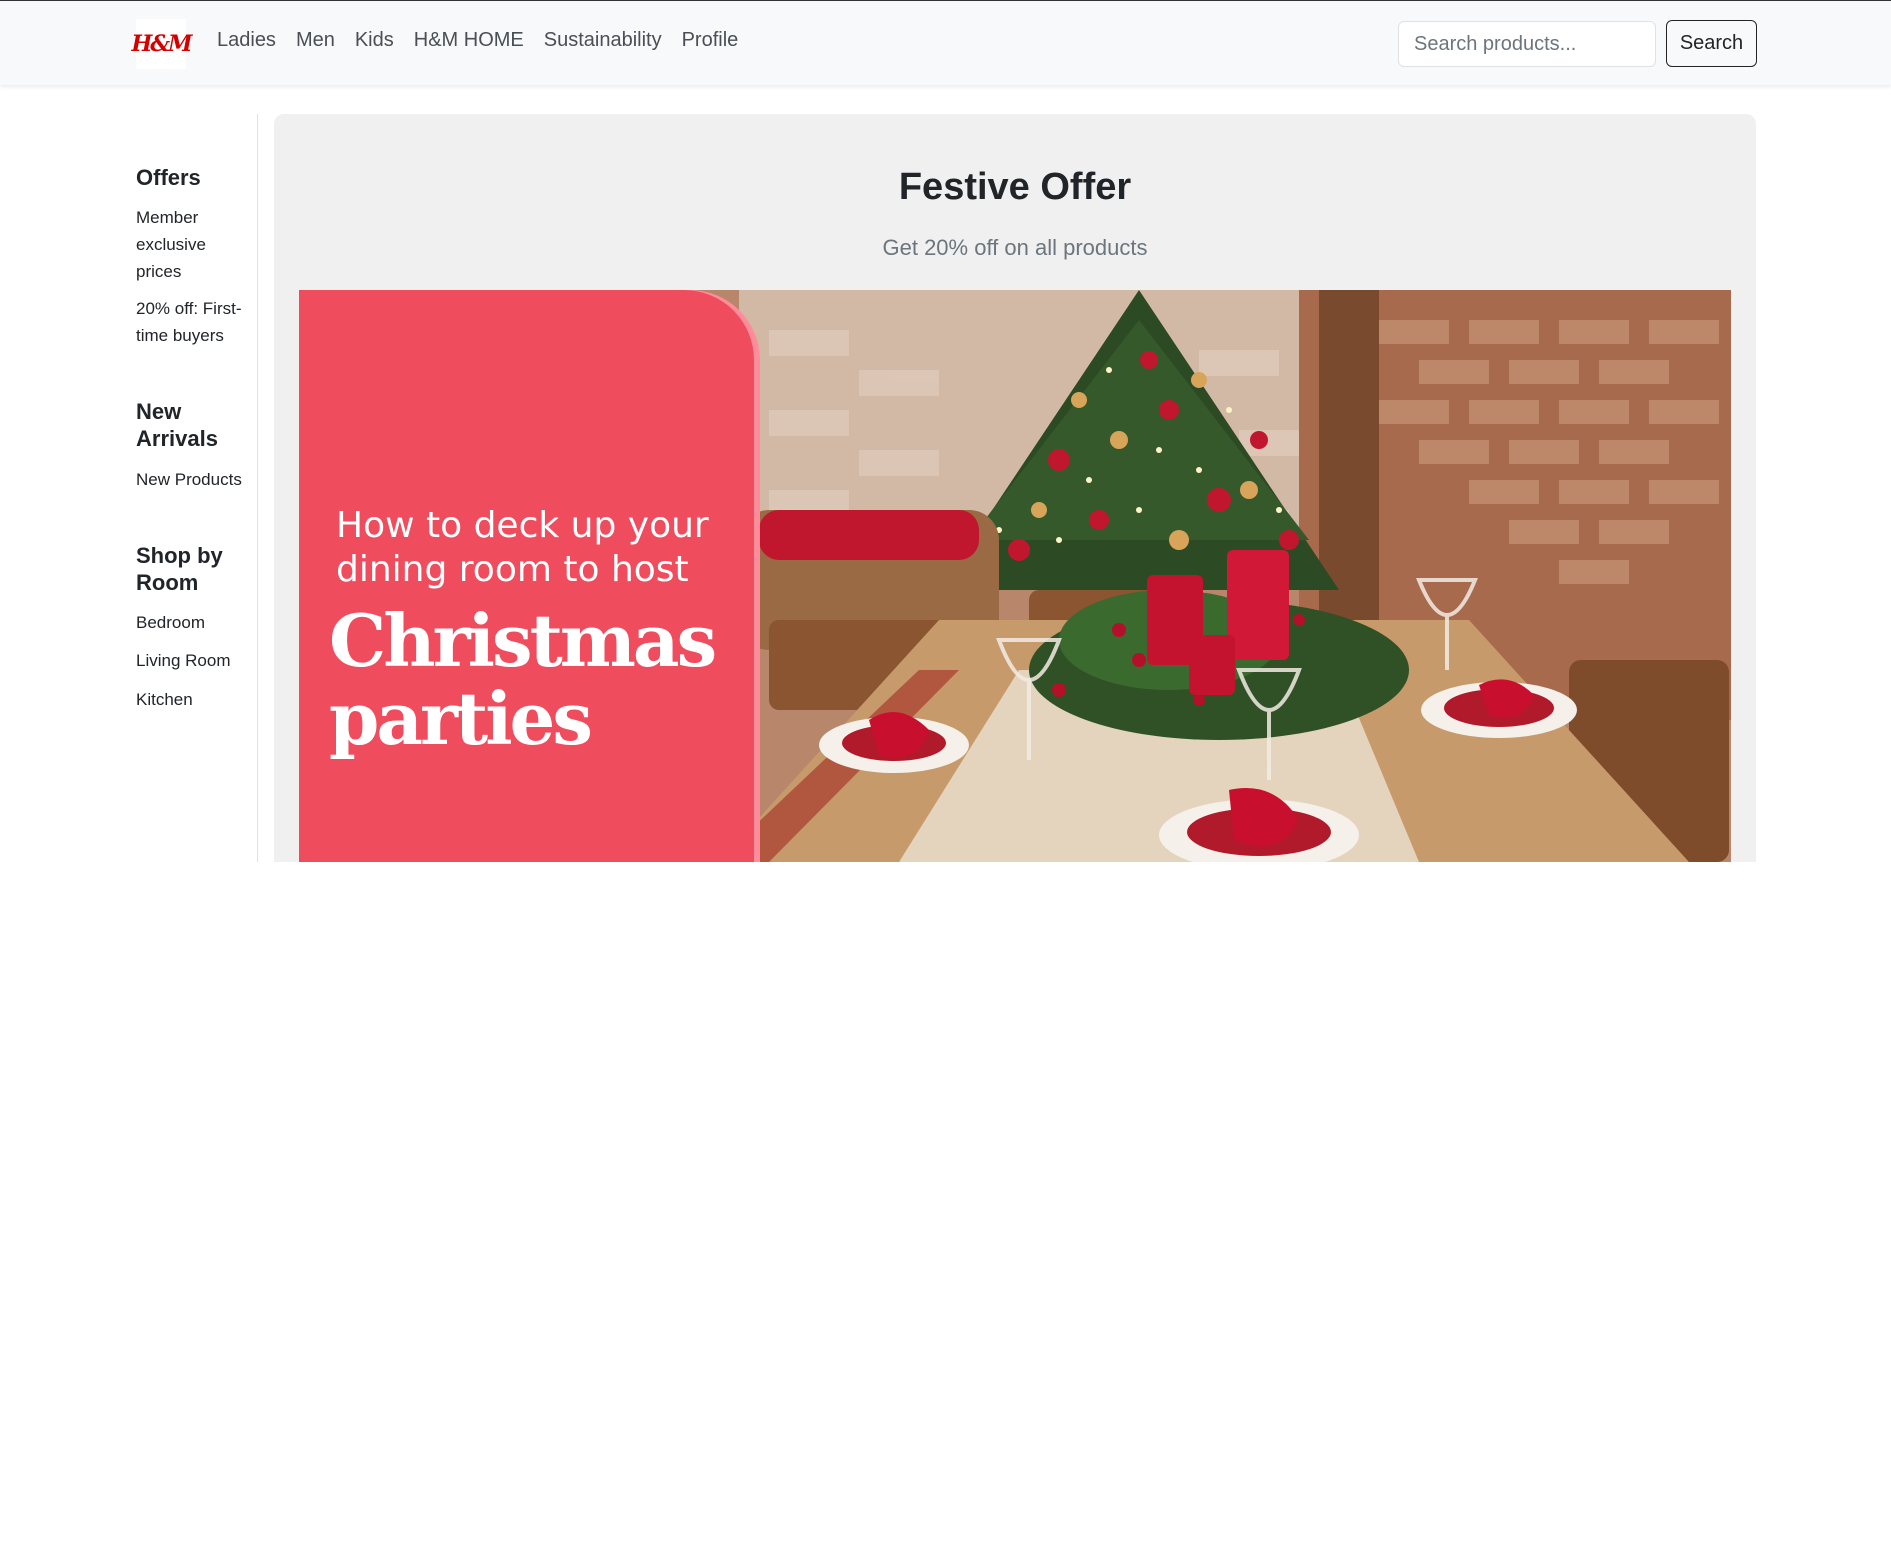  What do you see at coordinates (193, 622) in the screenshot?
I see `sidebar-link-bedroom: Bedroom` at bounding box center [193, 622].